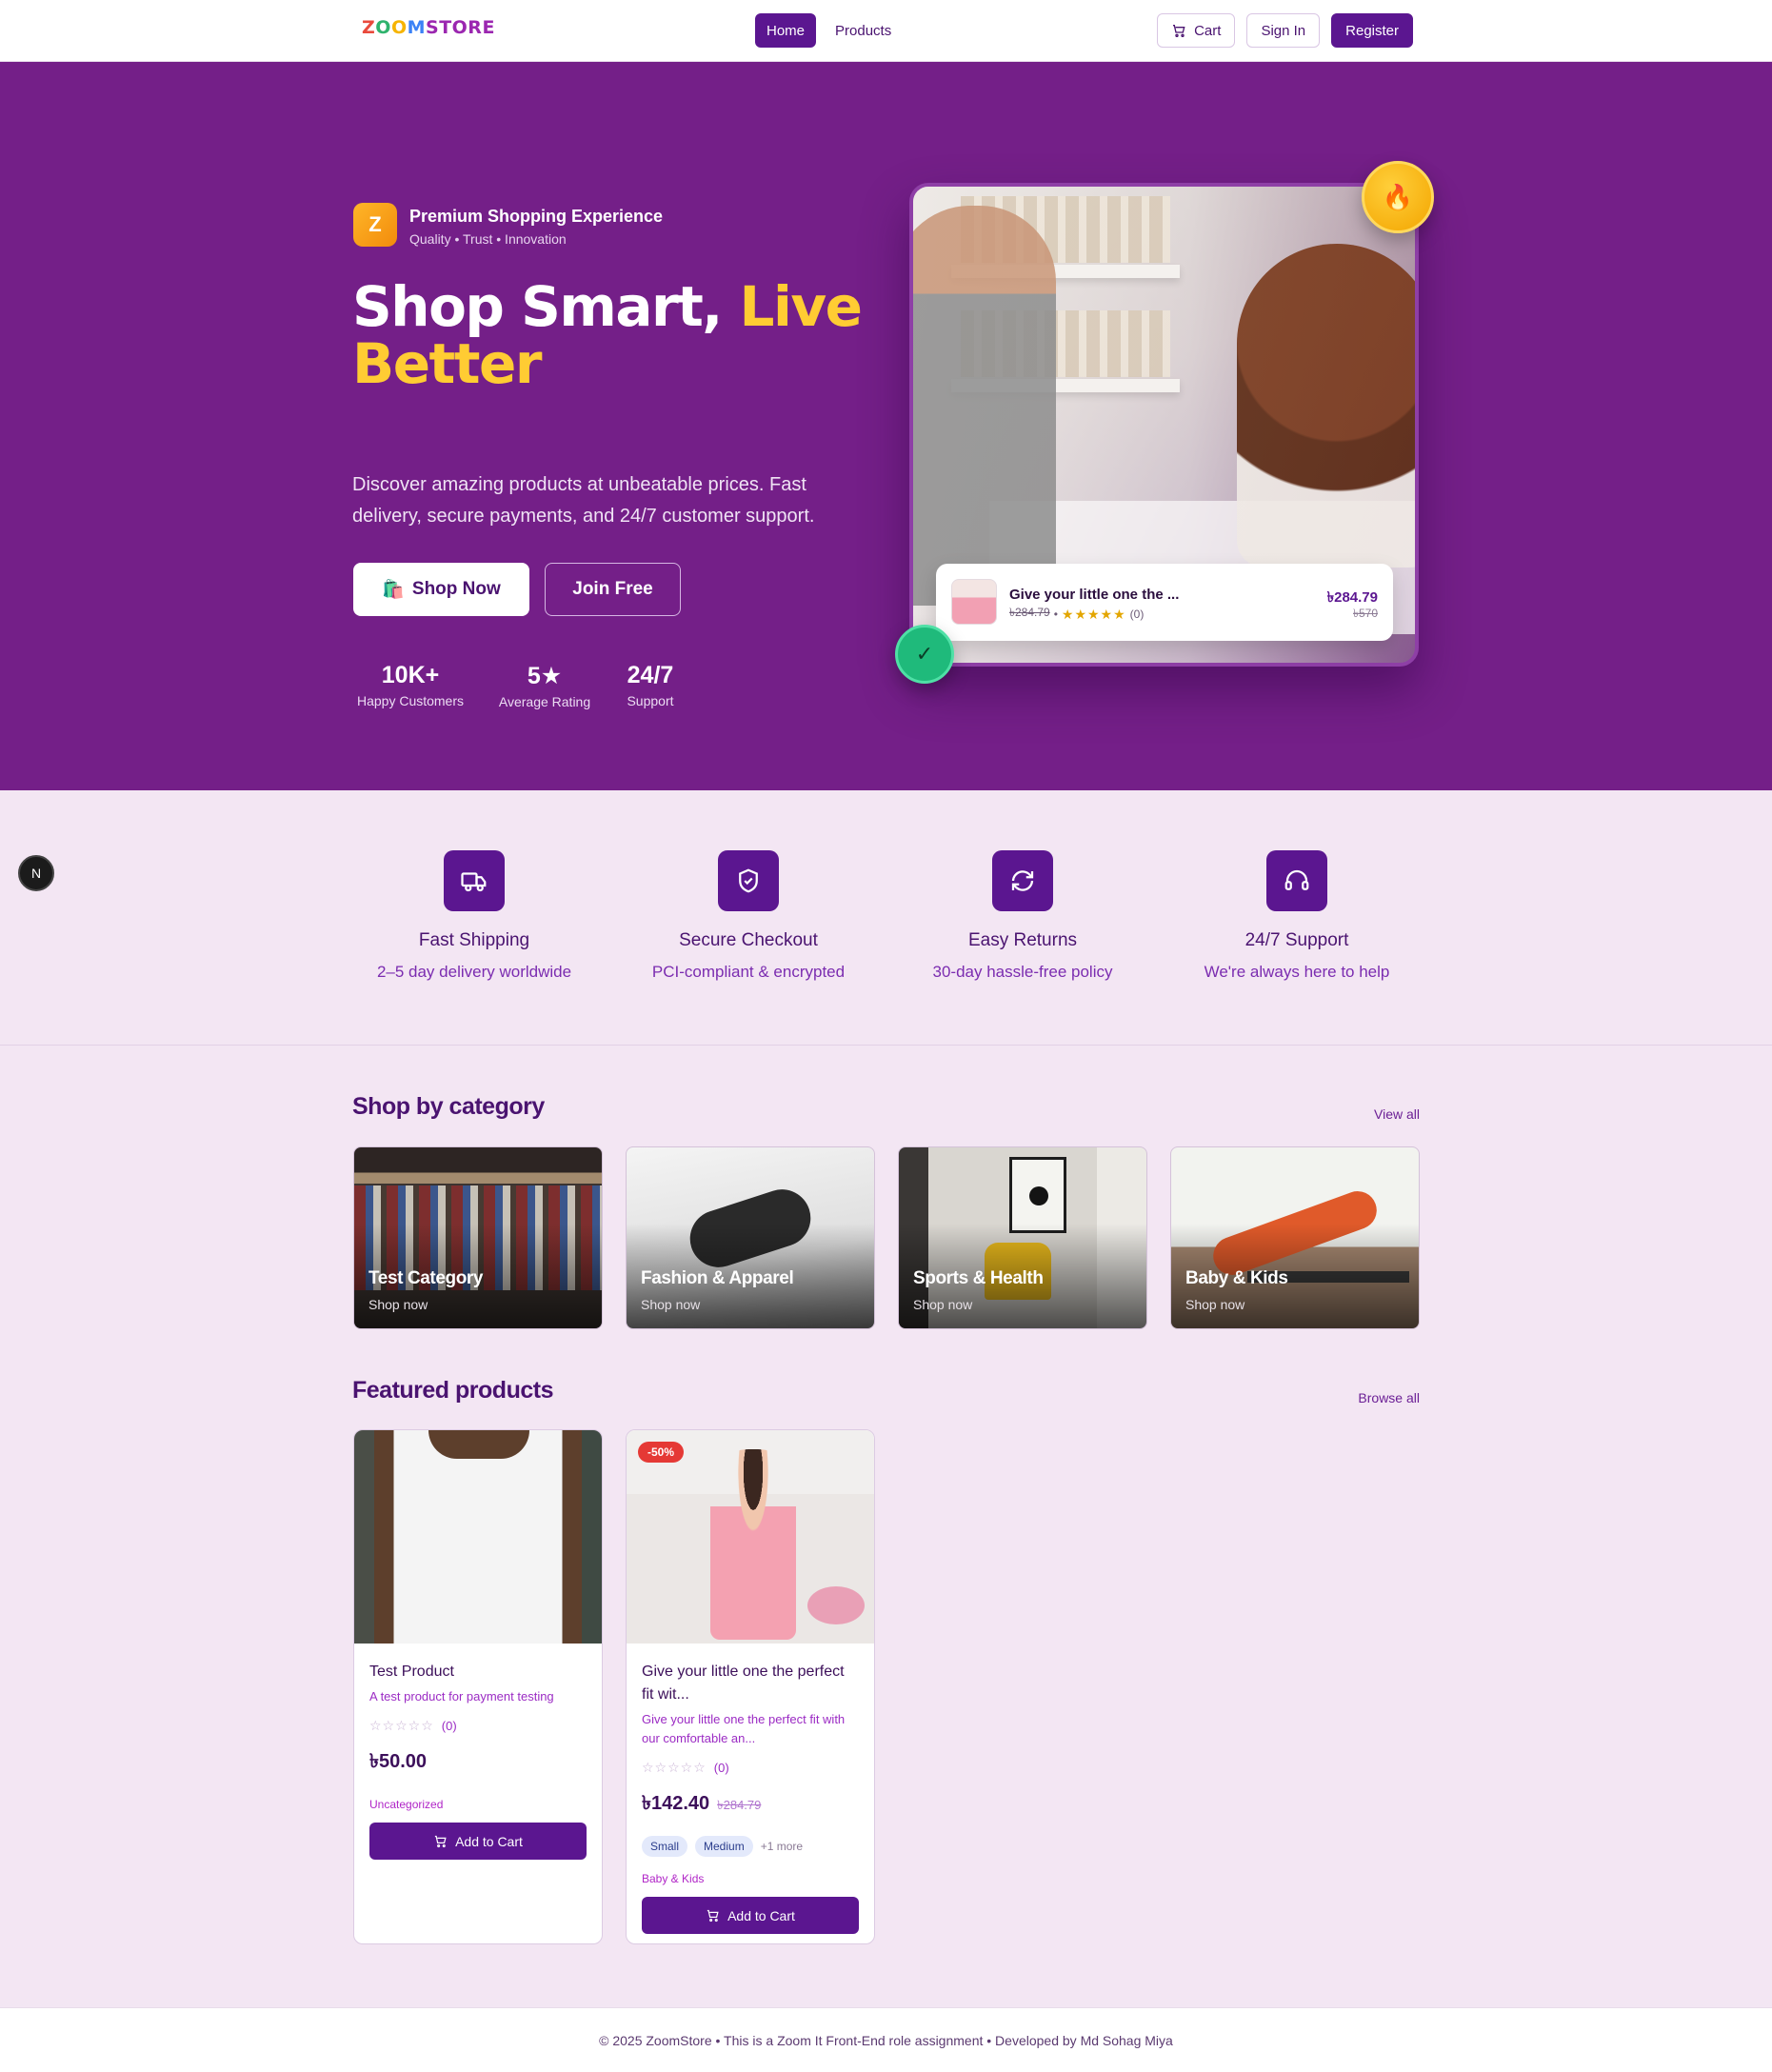 This screenshot has height=2072, width=1772. I want to click on price-current: ৳50.00, so click(398, 1761).